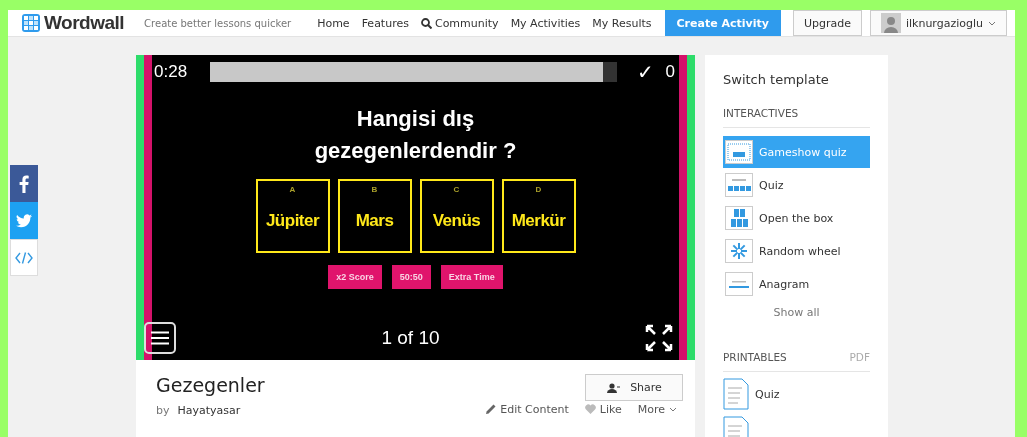  Describe the element at coordinates (209, 410) in the screenshot. I see `author-link: Hayatyasar` at that location.